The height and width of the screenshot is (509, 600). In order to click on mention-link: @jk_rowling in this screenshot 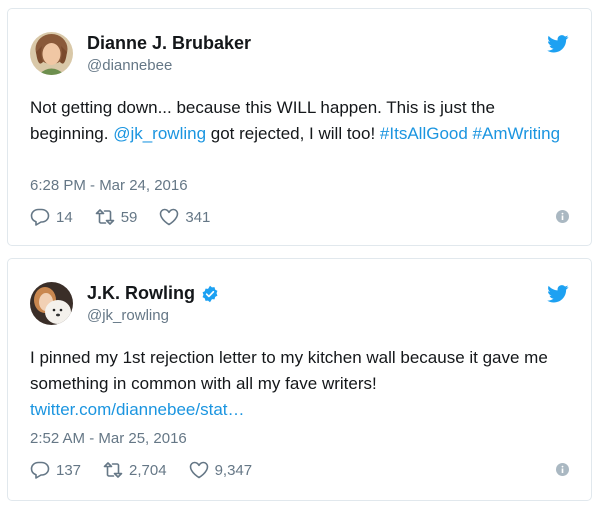, I will do `click(159, 133)`.